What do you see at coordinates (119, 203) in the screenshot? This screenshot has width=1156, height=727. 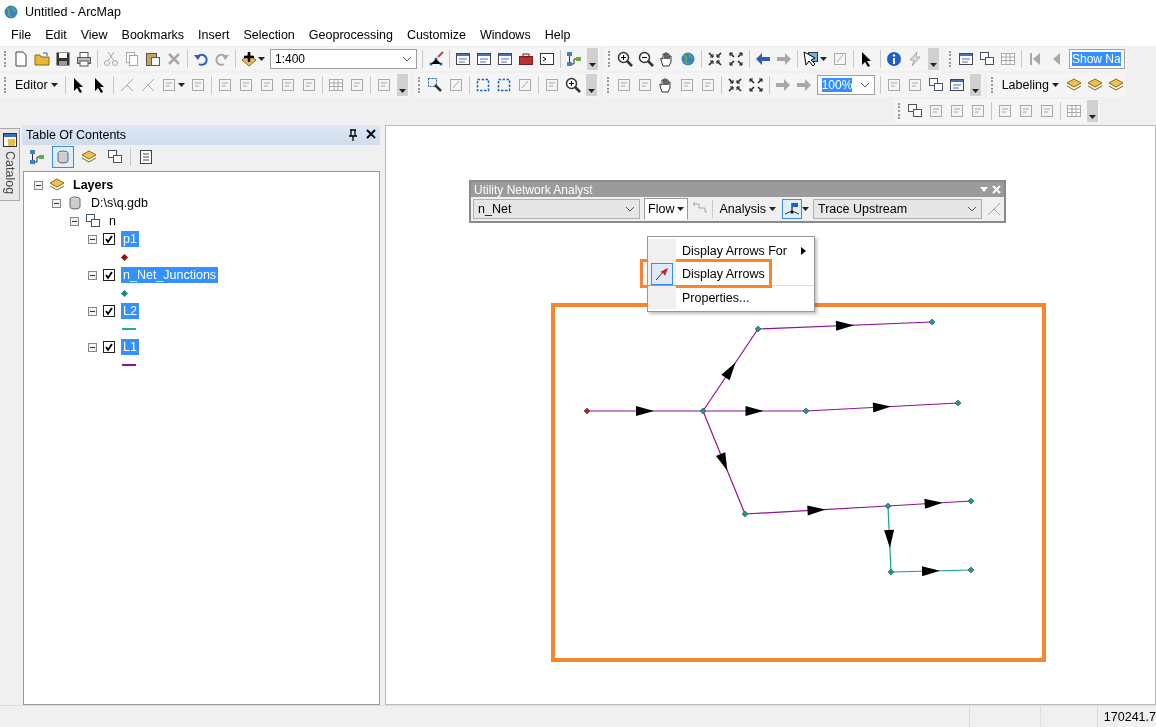 I see `tree-item: D:\s\q.gdb` at bounding box center [119, 203].